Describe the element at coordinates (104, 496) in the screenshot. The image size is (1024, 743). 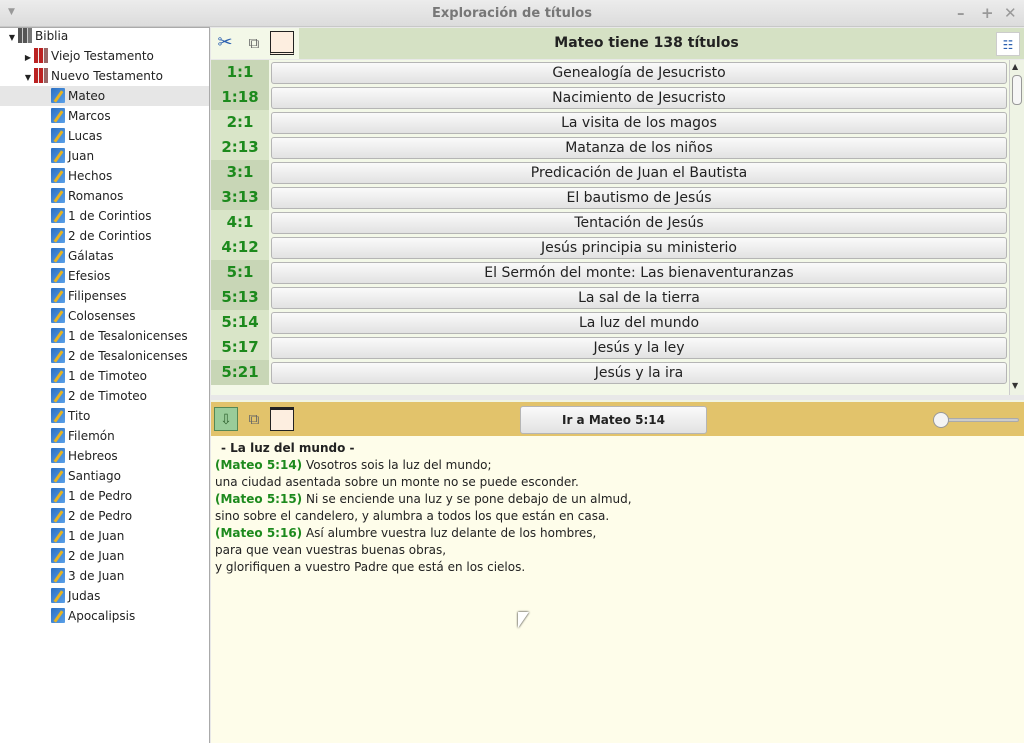
I see `tree-item-book: 1 de Pedro` at that location.